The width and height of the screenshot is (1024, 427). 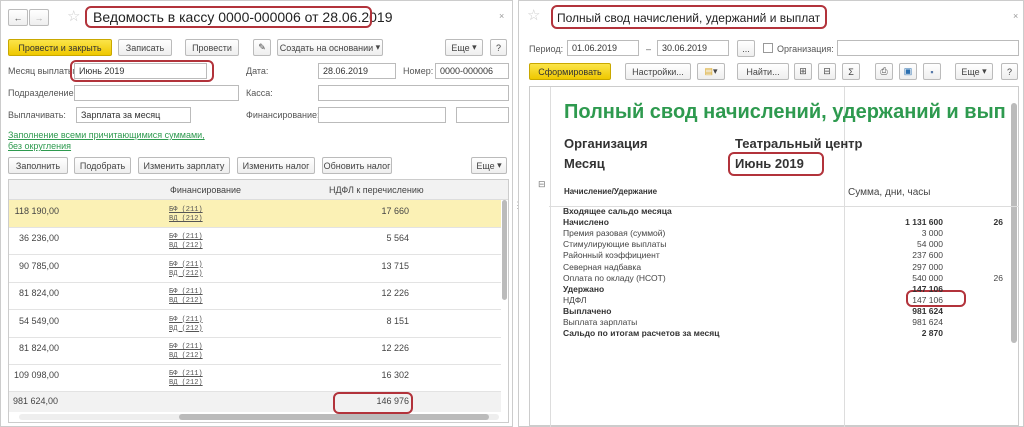 I want to click on collapse-icon: ⊟, so click(x=827, y=71).